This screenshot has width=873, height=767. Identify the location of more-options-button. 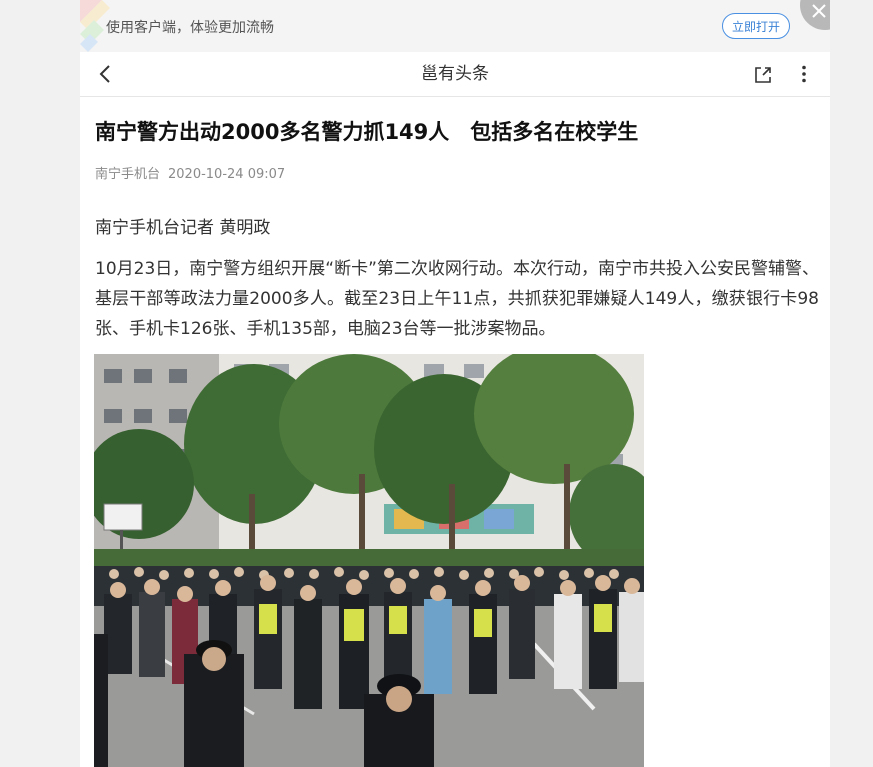
(804, 74).